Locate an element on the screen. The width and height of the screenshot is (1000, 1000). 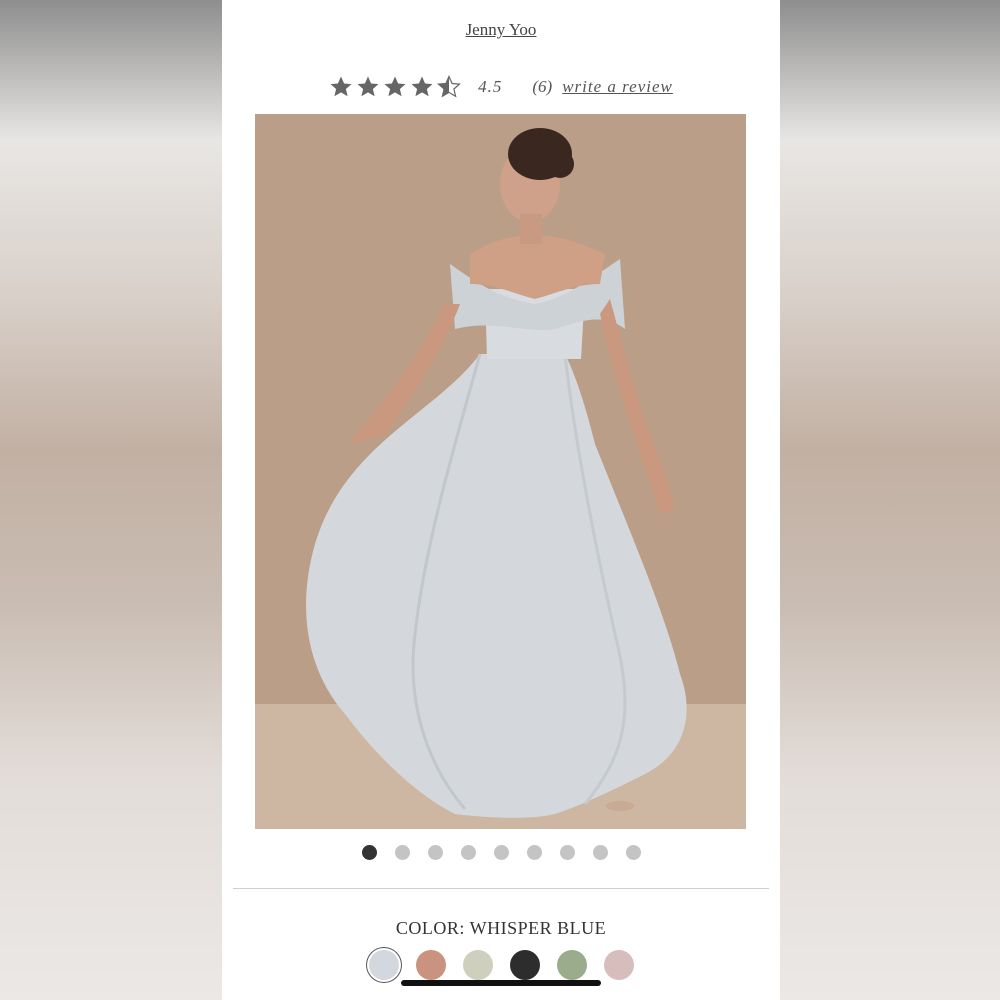
divider is located at coordinates (501, 888).